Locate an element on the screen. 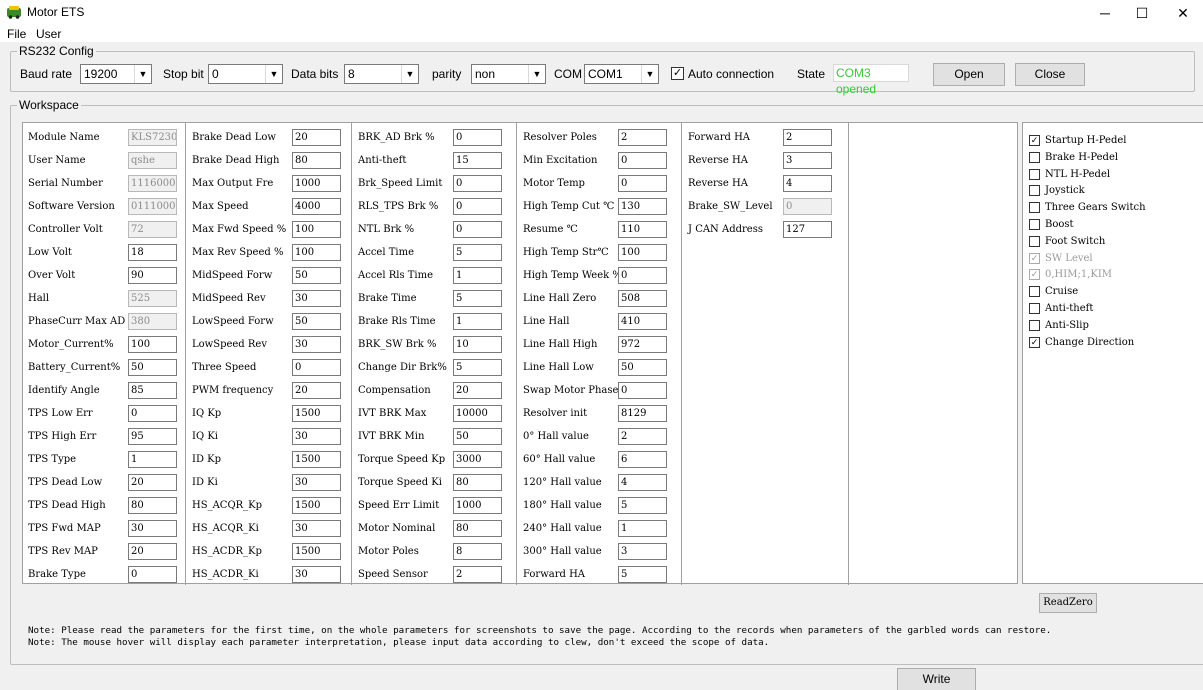 This screenshot has width=1203, height=690. parity-select: non ▼ is located at coordinates (508, 74).